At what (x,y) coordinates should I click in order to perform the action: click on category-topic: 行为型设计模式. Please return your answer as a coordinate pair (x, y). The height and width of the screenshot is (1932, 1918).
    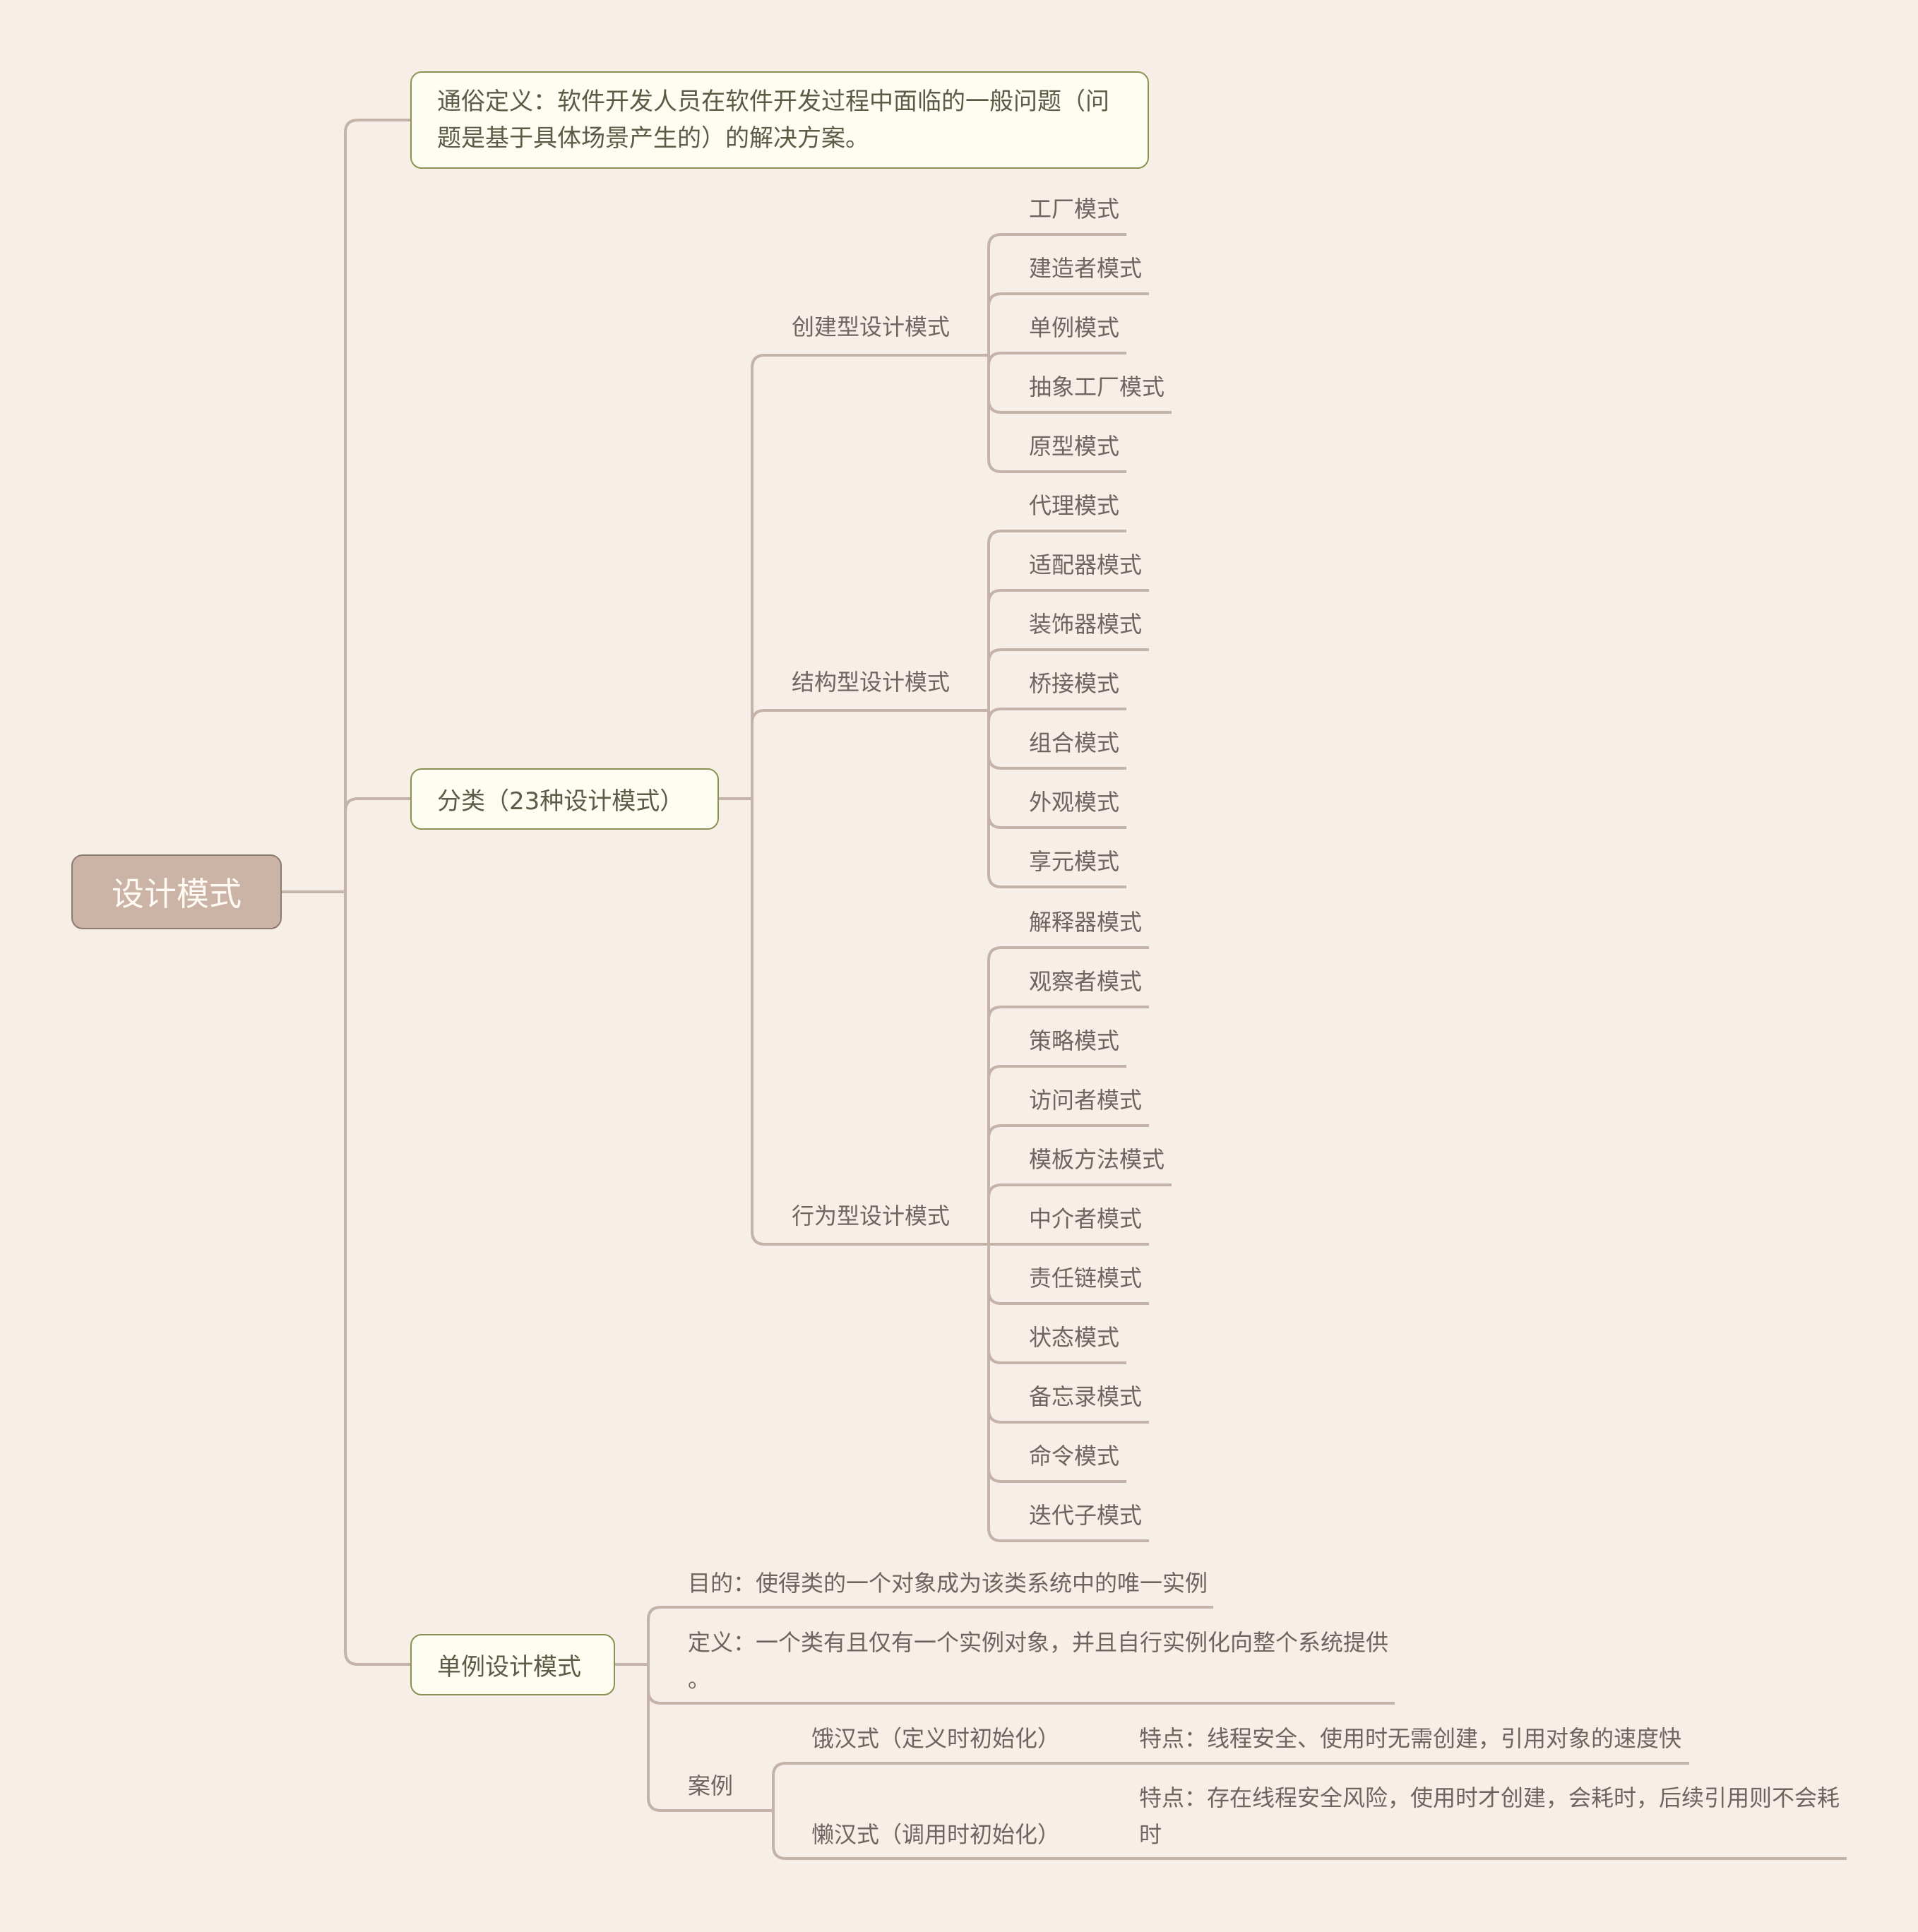
    Looking at the image, I should click on (871, 1216).